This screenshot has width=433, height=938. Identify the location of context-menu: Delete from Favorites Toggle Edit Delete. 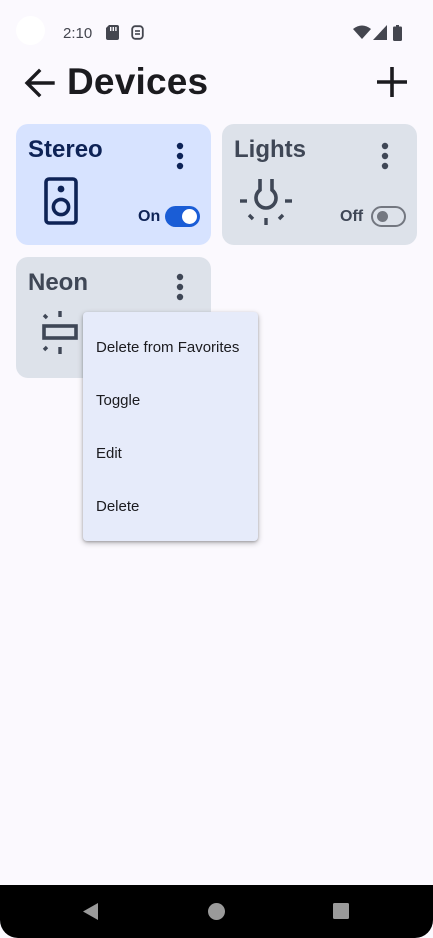
(170, 426).